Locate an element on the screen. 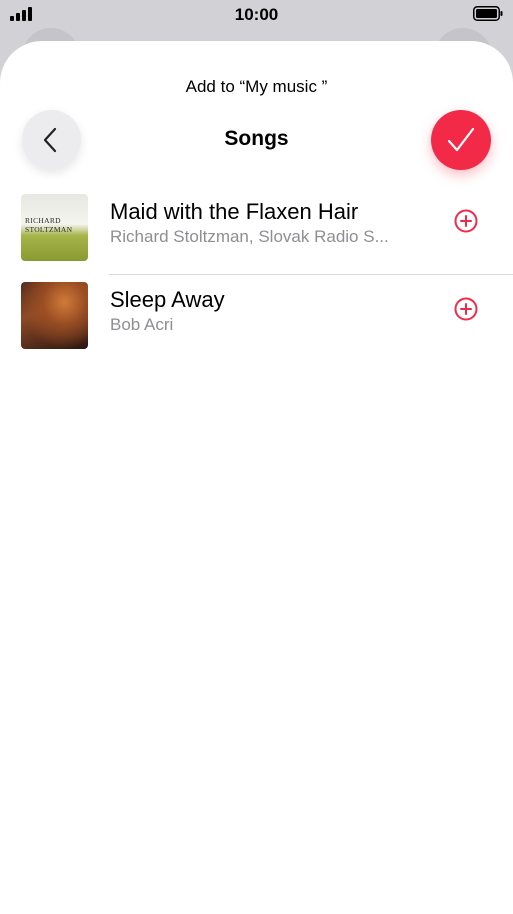 This screenshot has height=914, width=513. done-button is located at coordinates (461, 140).